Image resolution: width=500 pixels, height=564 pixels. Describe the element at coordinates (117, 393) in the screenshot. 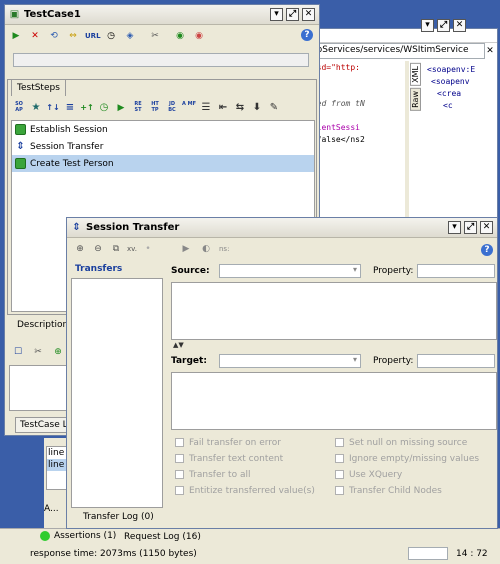

I see `transfers-list` at that location.